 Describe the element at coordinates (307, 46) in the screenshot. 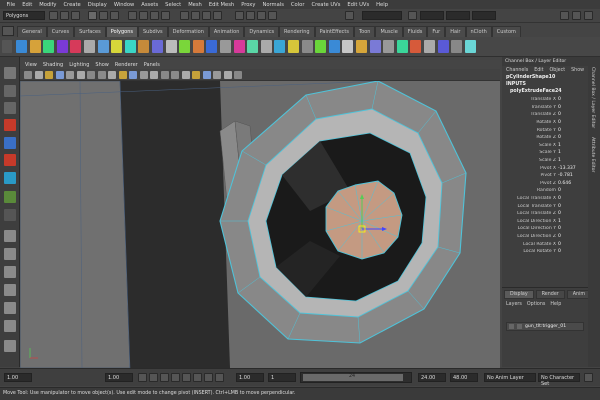

I see `fill-hole-icon` at that location.